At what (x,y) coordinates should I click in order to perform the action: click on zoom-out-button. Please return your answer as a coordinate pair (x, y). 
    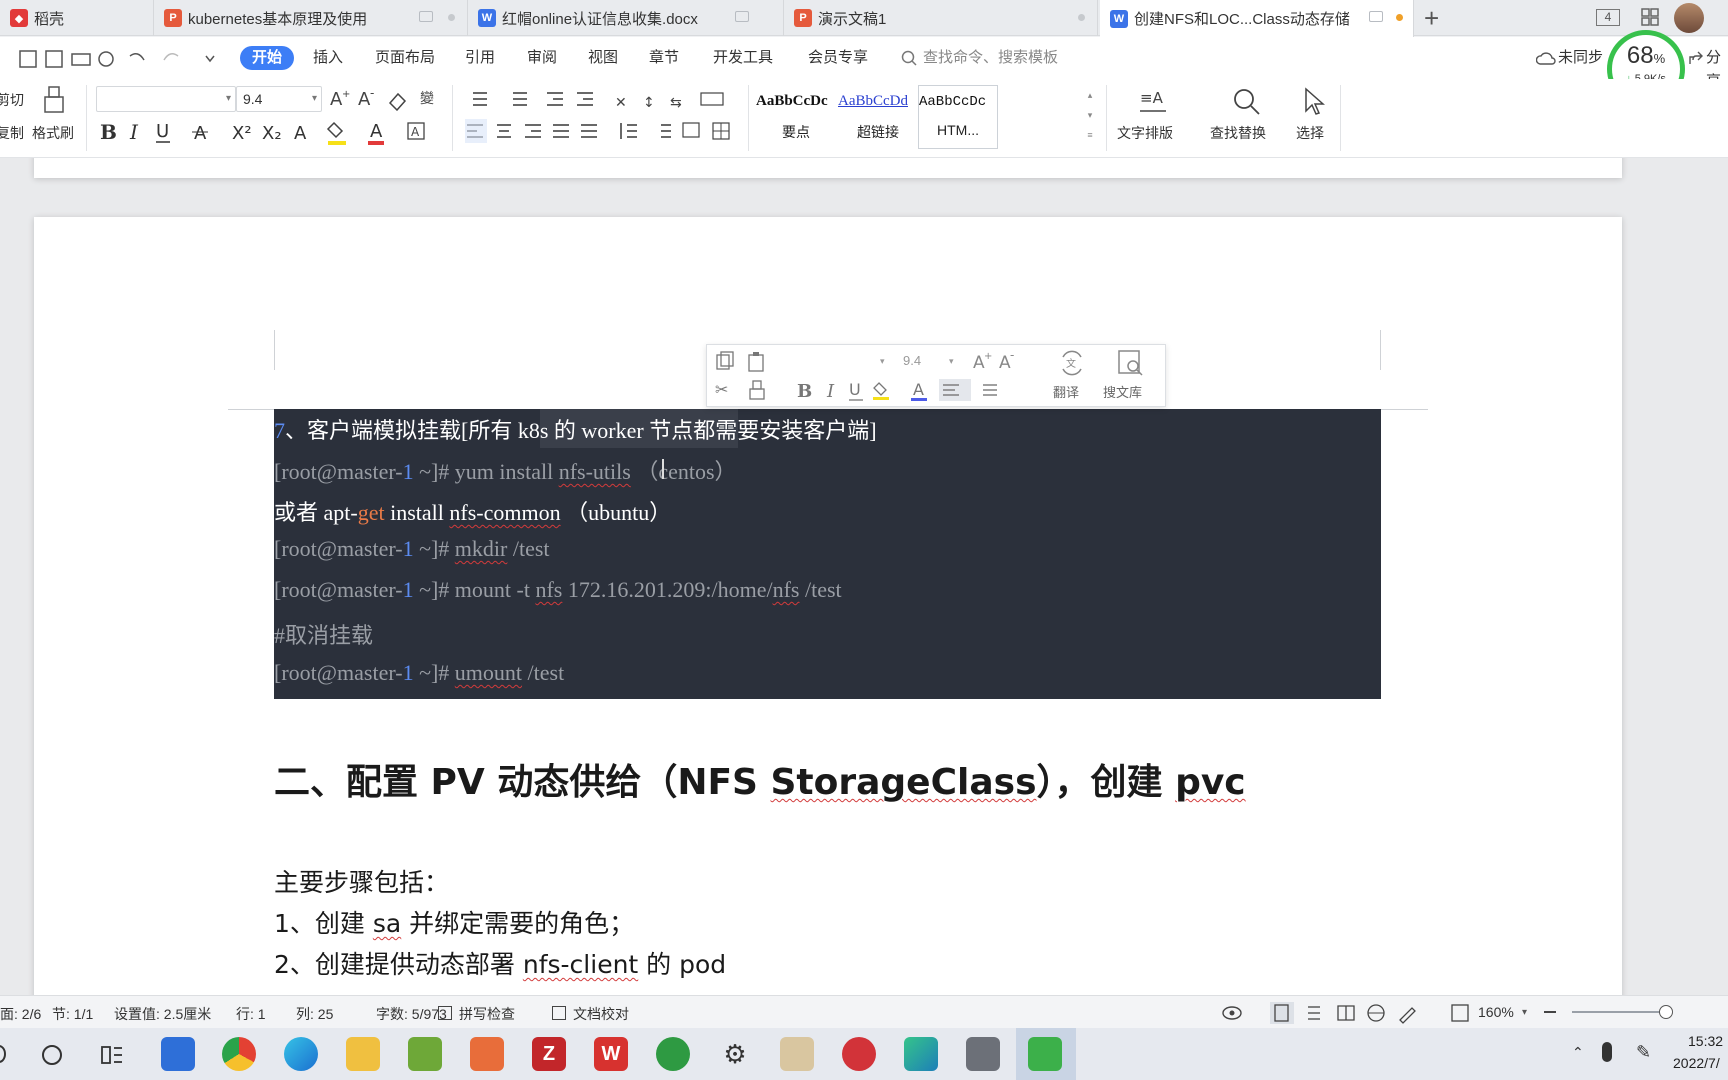
    Looking at the image, I should click on (1550, 1012).